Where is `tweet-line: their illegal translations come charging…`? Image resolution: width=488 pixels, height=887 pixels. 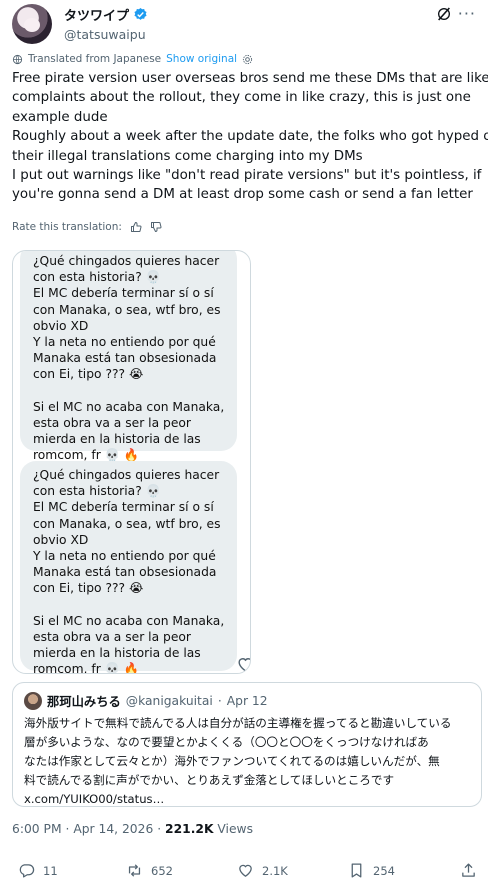 tweet-line: their illegal translations come charging… is located at coordinates (187, 156).